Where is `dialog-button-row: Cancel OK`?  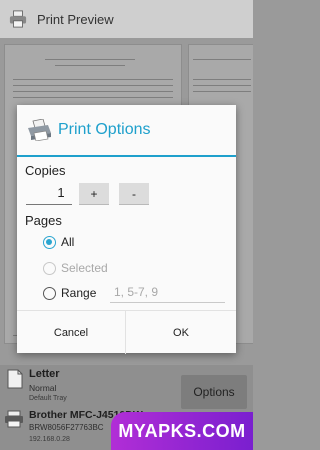
dialog-button-row: Cancel OK is located at coordinates (126, 332).